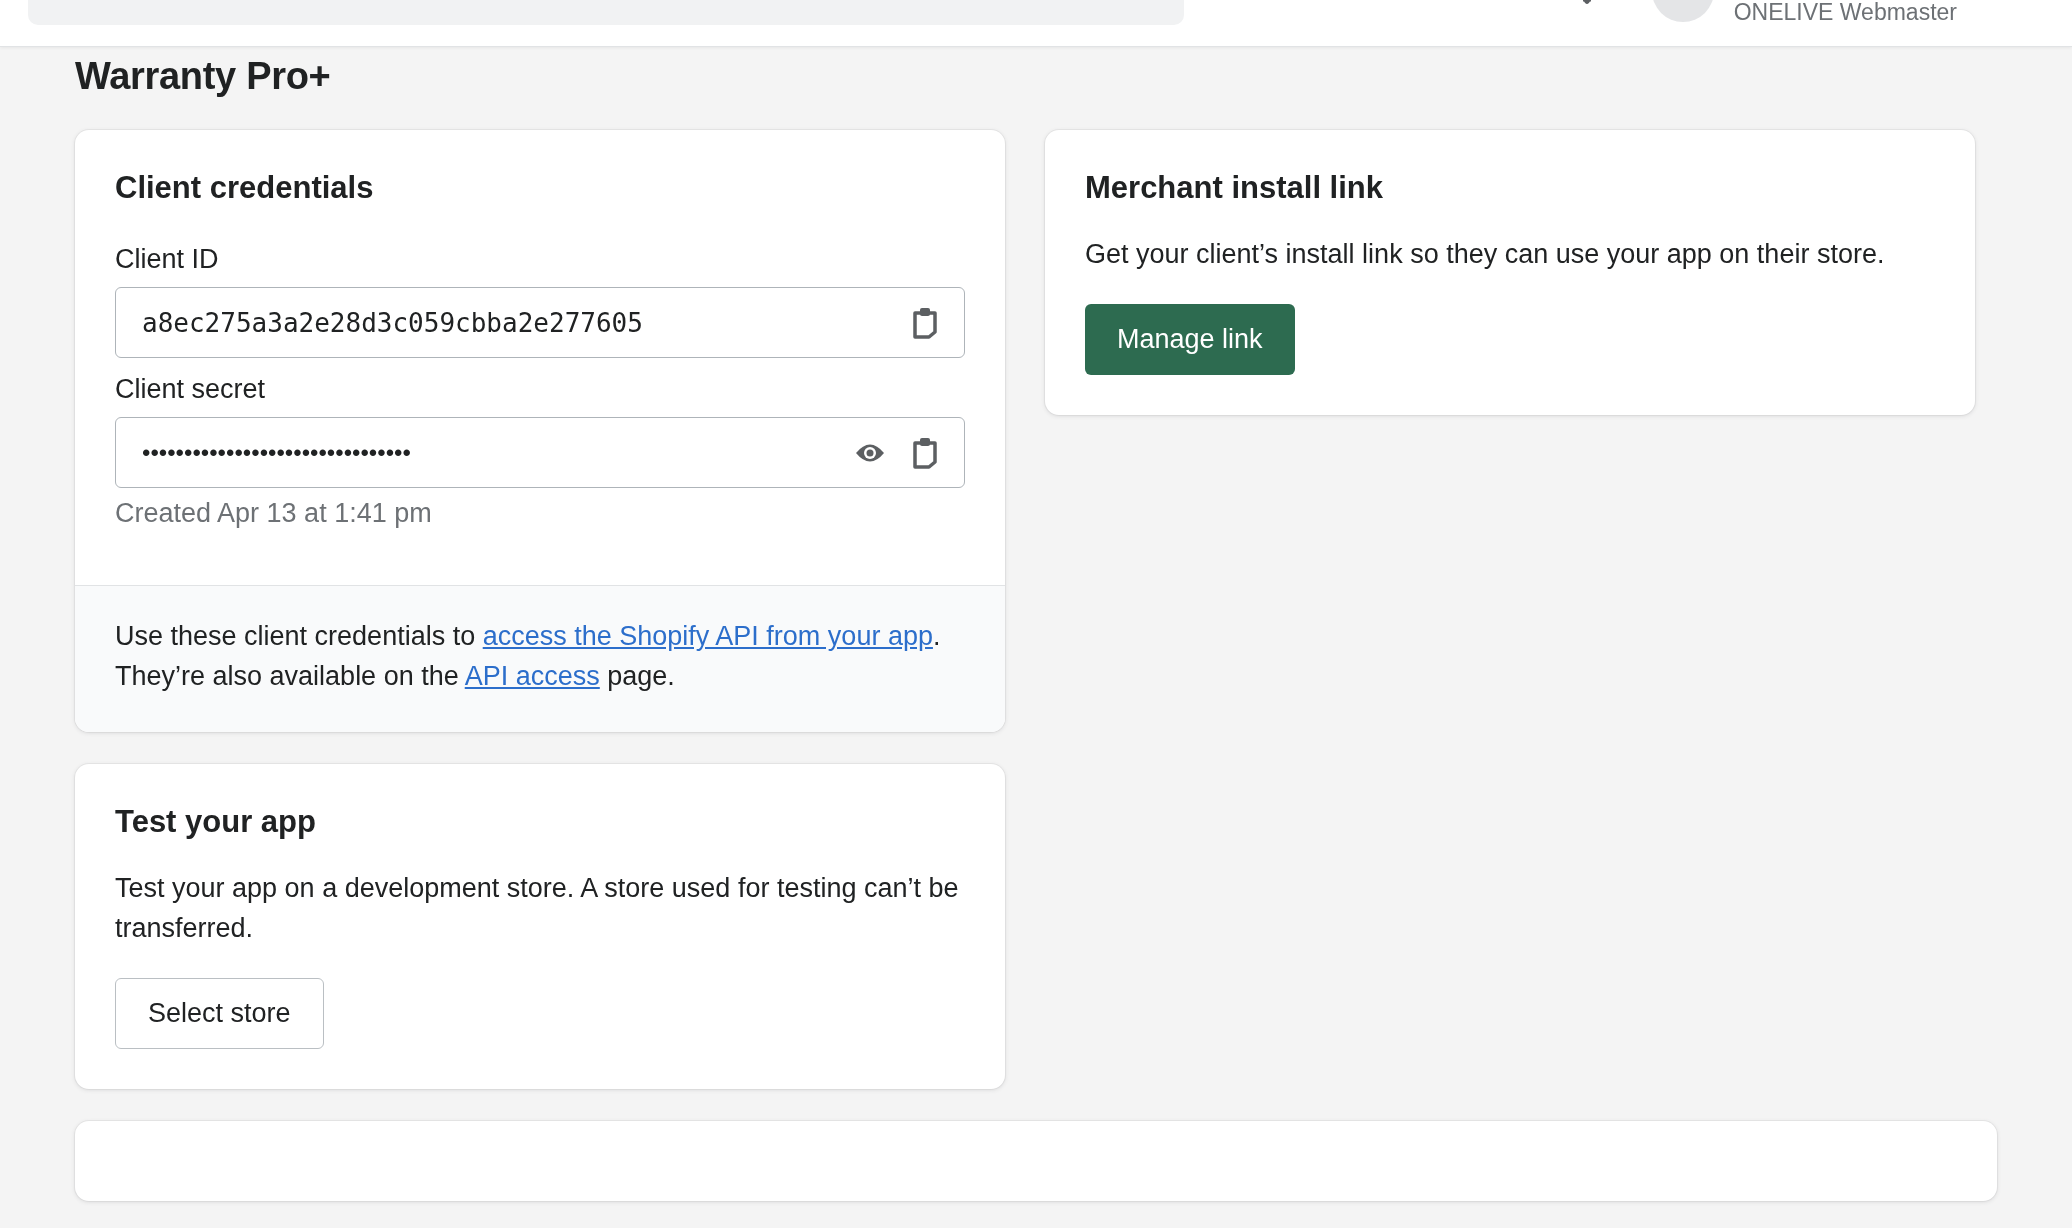 This screenshot has width=2072, height=1228. I want to click on field-label: Client ID, so click(167, 259).